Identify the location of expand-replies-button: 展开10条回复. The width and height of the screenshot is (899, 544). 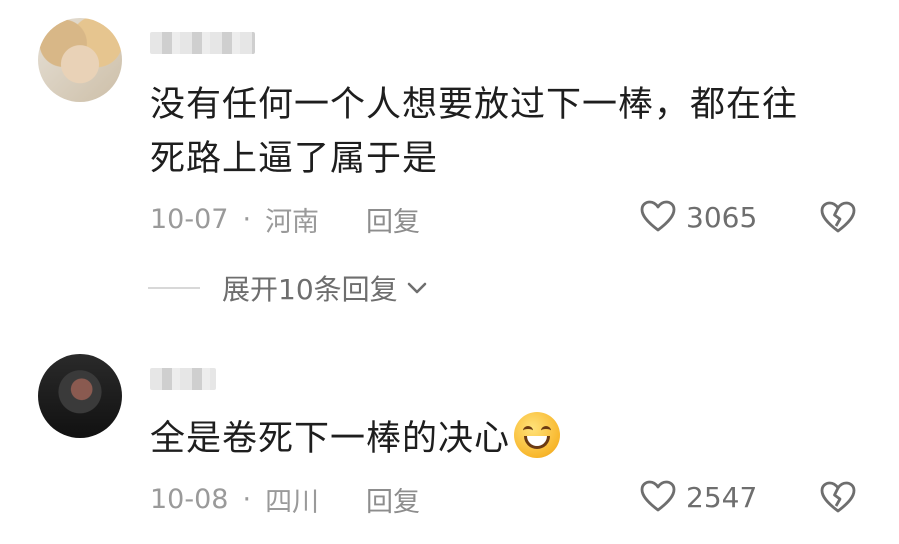
(289, 288).